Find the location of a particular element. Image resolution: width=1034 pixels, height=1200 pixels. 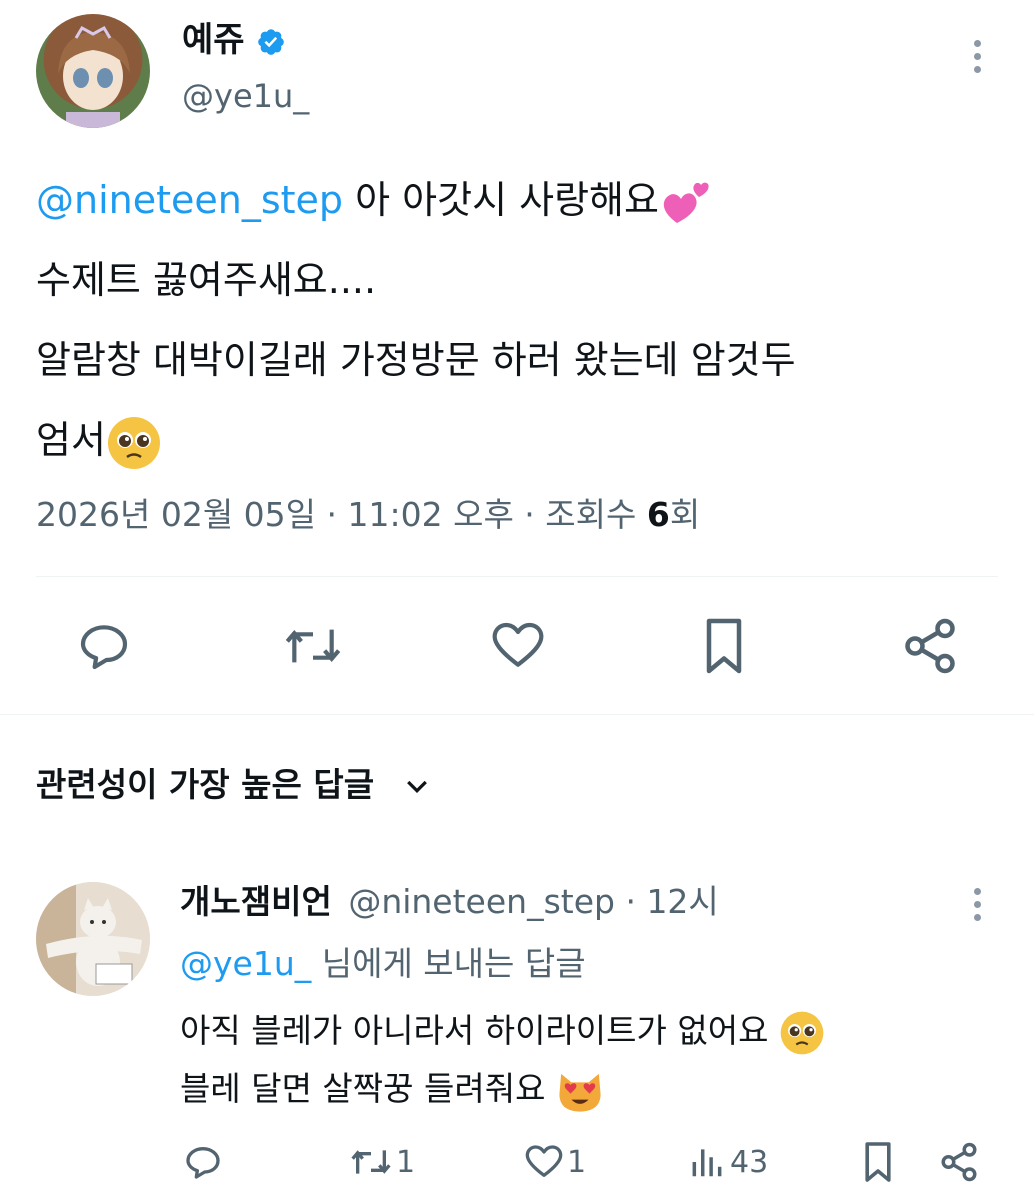

replies-sort-dropdown: 관련성이 가장 높은 답글 is located at coordinates (234, 785).